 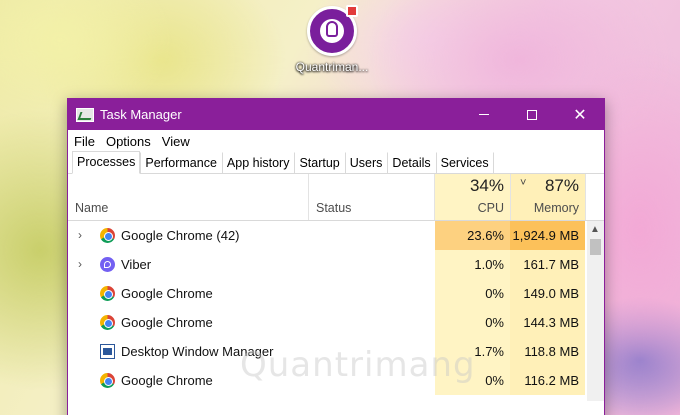 What do you see at coordinates (544, 208) in the screenshot?
I see `column-memory: Memory` at bounding box center [544, 208].